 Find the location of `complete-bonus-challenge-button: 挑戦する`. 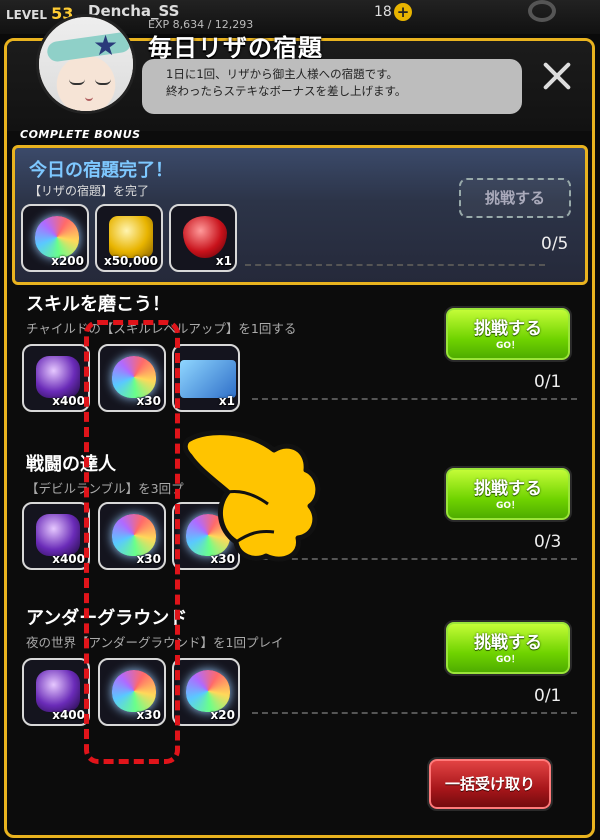

complete-bonus-challenge-button: 挑戦する is located at coordinates (515, 198).